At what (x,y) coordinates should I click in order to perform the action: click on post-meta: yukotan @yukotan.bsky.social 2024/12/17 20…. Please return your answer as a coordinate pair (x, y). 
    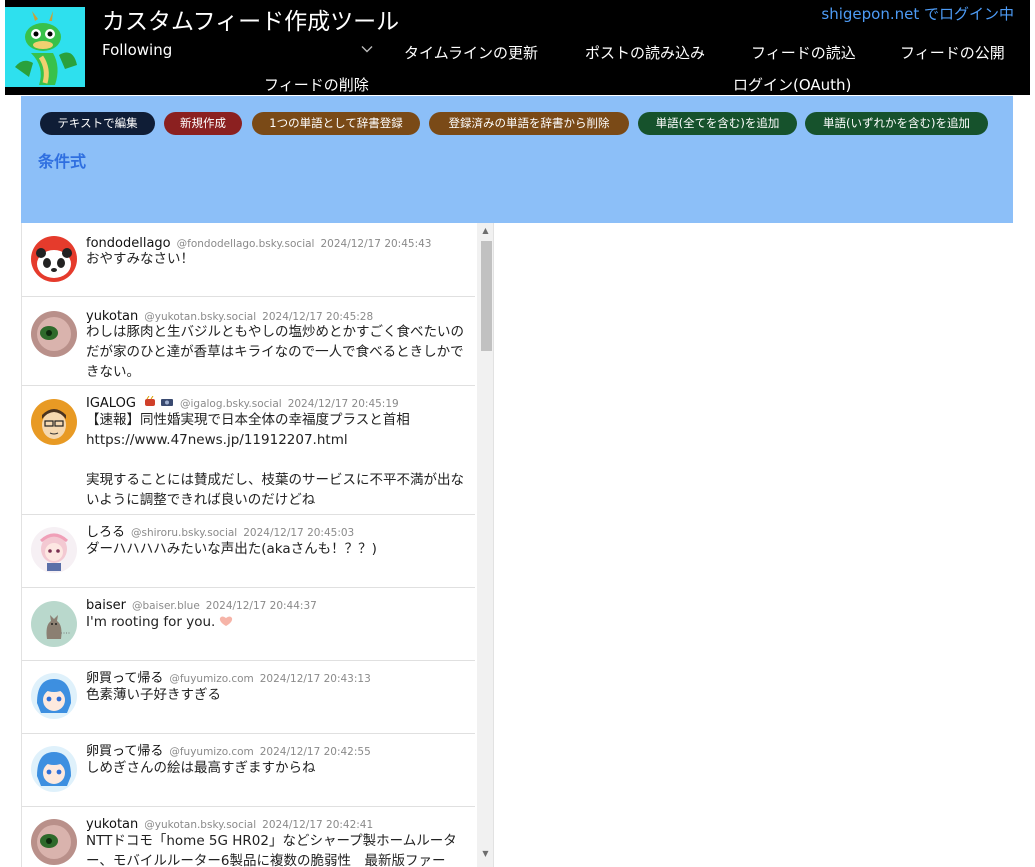
    Looking at the image, I should click on (229, 822).